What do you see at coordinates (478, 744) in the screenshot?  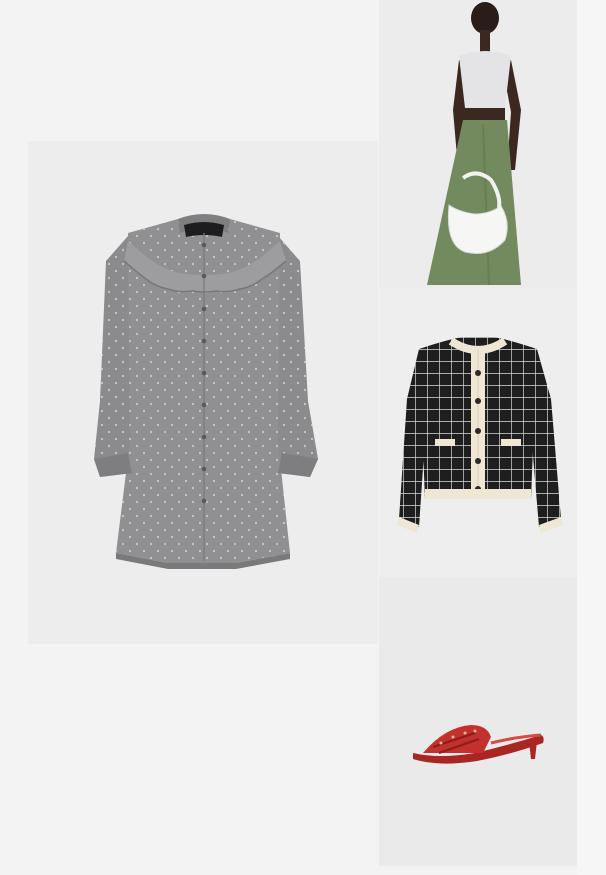 I see `sandal-image` at bounding box center [478, 744].